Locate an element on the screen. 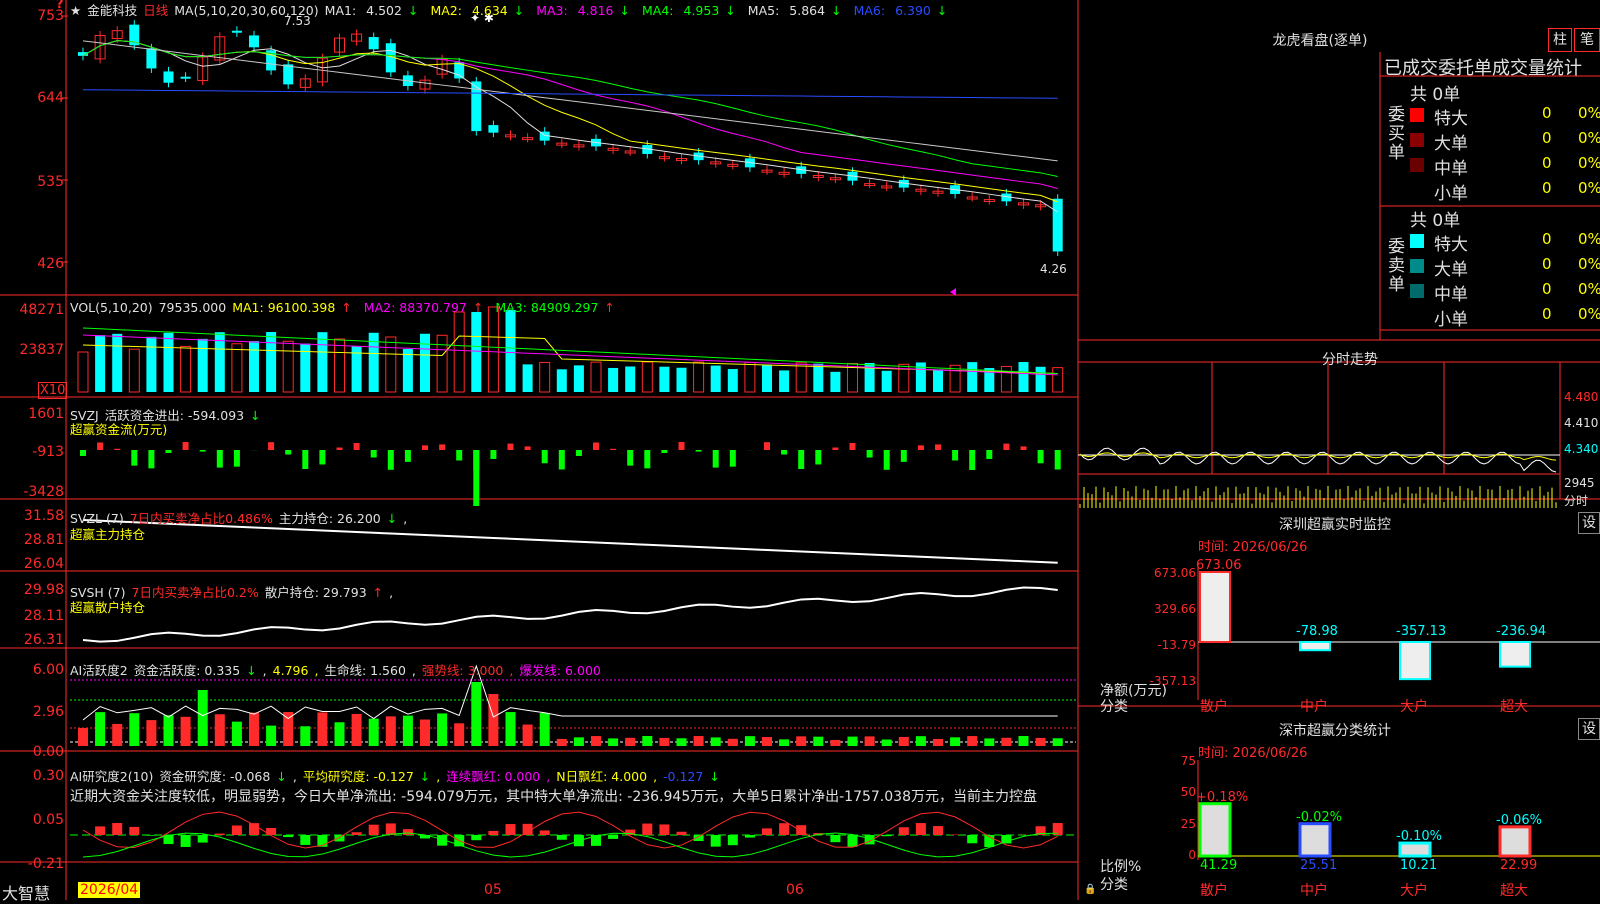 Image resolution: width=1600 pixels, height=904 pixels. lock-icon: 🔒 is located at coordinates (1089, 889).